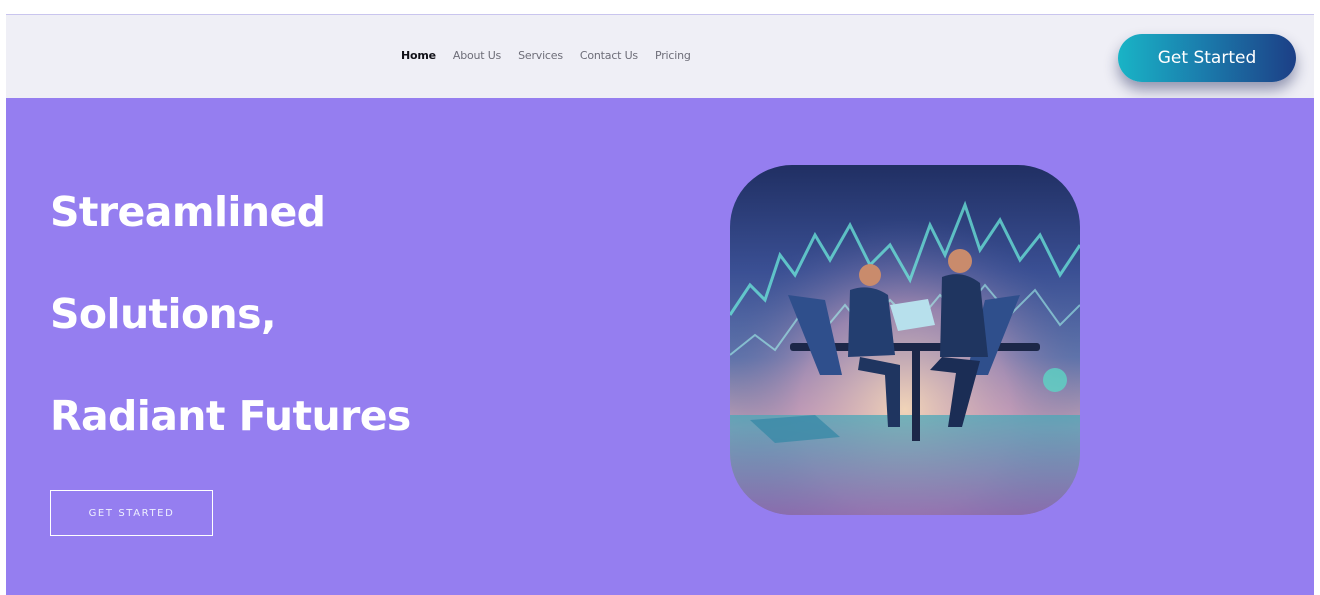  Describe the element at coordinates (870, 275) in the screenshot. I see `left-person-head` at that location.